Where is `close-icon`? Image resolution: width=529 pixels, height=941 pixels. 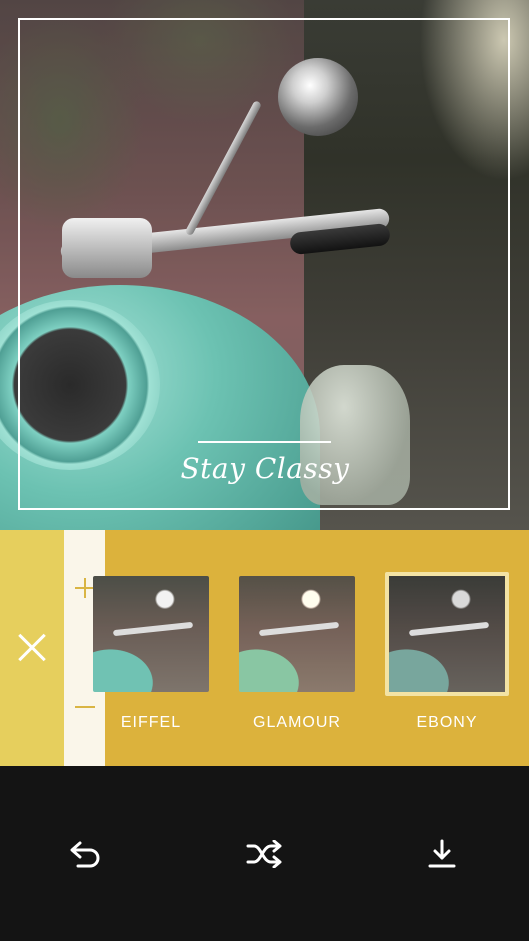
close-icon is located at coordinates (32, 648).